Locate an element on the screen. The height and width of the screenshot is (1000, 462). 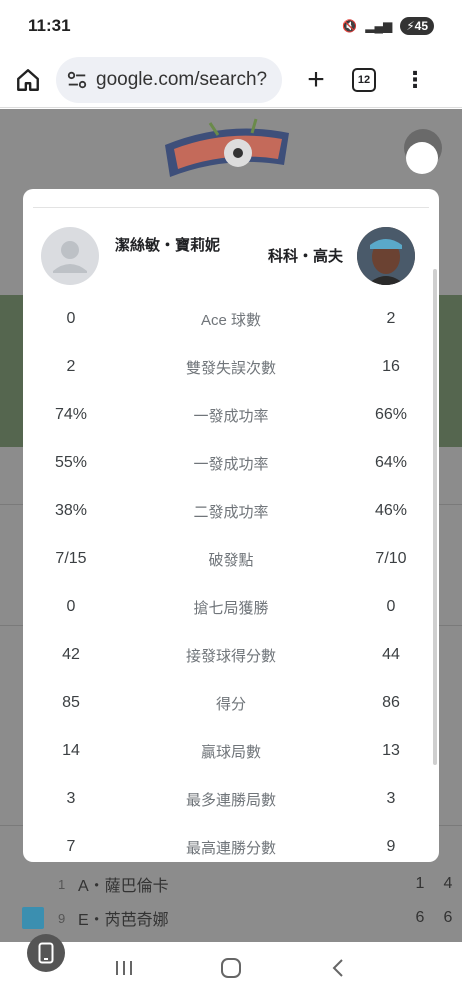
mute-icon: 🔇 is located at coordinates (350, 26).